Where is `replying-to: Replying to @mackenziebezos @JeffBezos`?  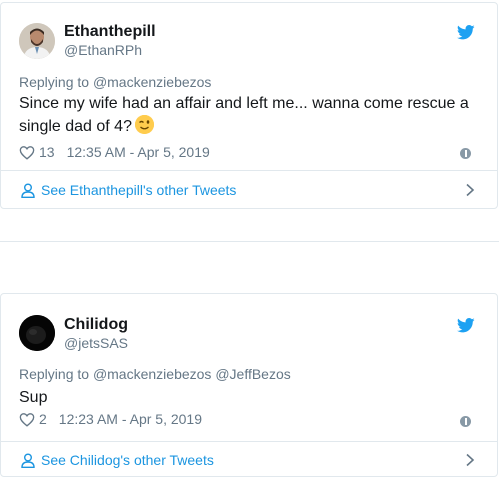
replying-to: Replying to @mackenziebezos @JeffBezos is located at coordinates (155, 374).